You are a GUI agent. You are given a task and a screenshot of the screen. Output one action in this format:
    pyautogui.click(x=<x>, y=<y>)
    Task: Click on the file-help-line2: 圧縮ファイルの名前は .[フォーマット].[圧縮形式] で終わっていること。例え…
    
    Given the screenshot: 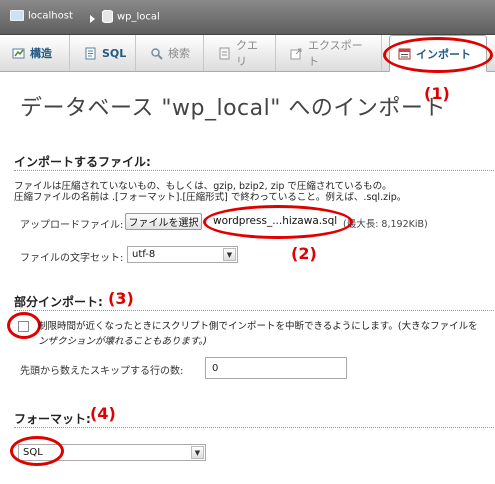 What is the action you would take?
    pyautogui.click(x=210, y=197)
    